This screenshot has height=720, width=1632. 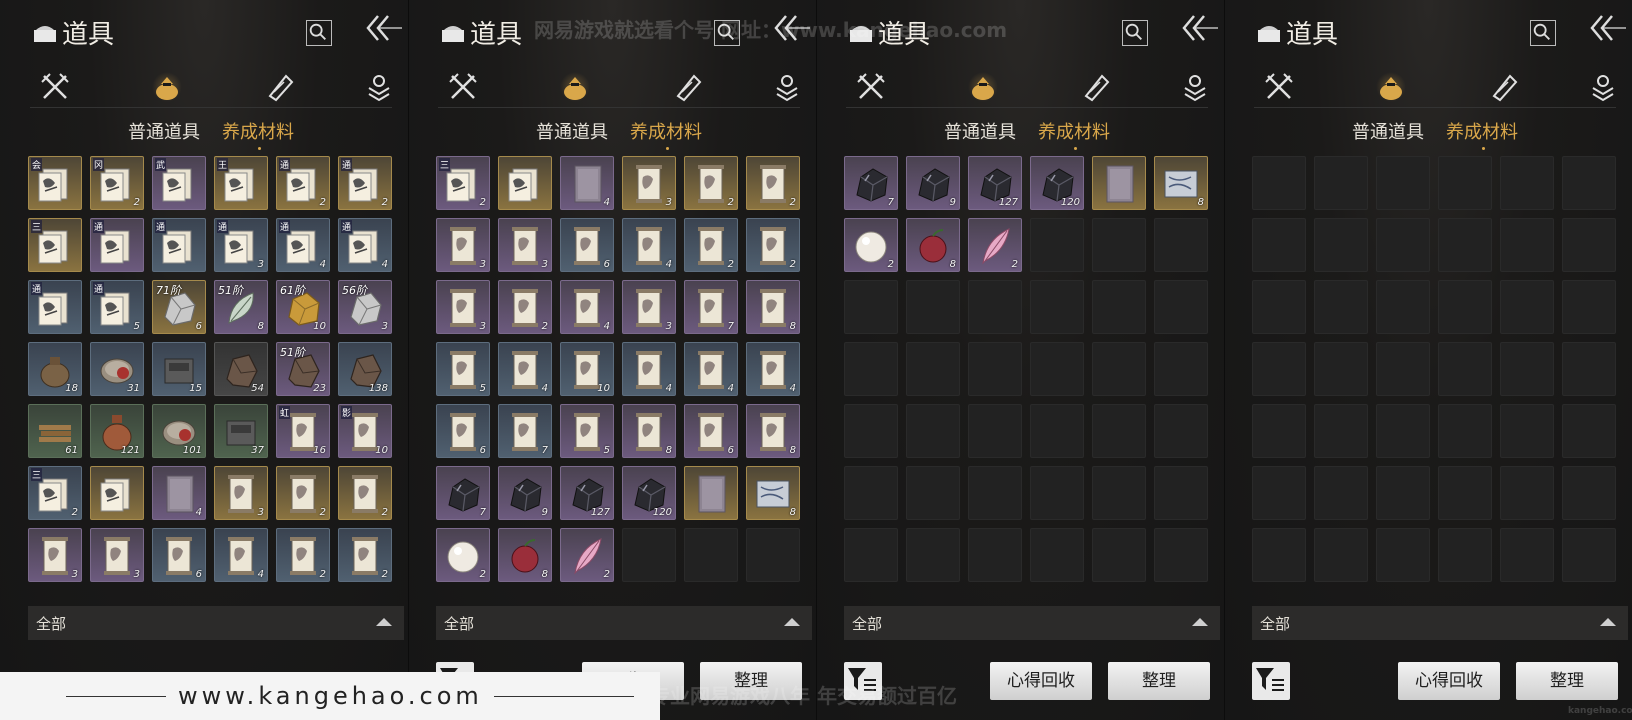 I want to click on item-slot: 三2, so click(x=463, y=183).